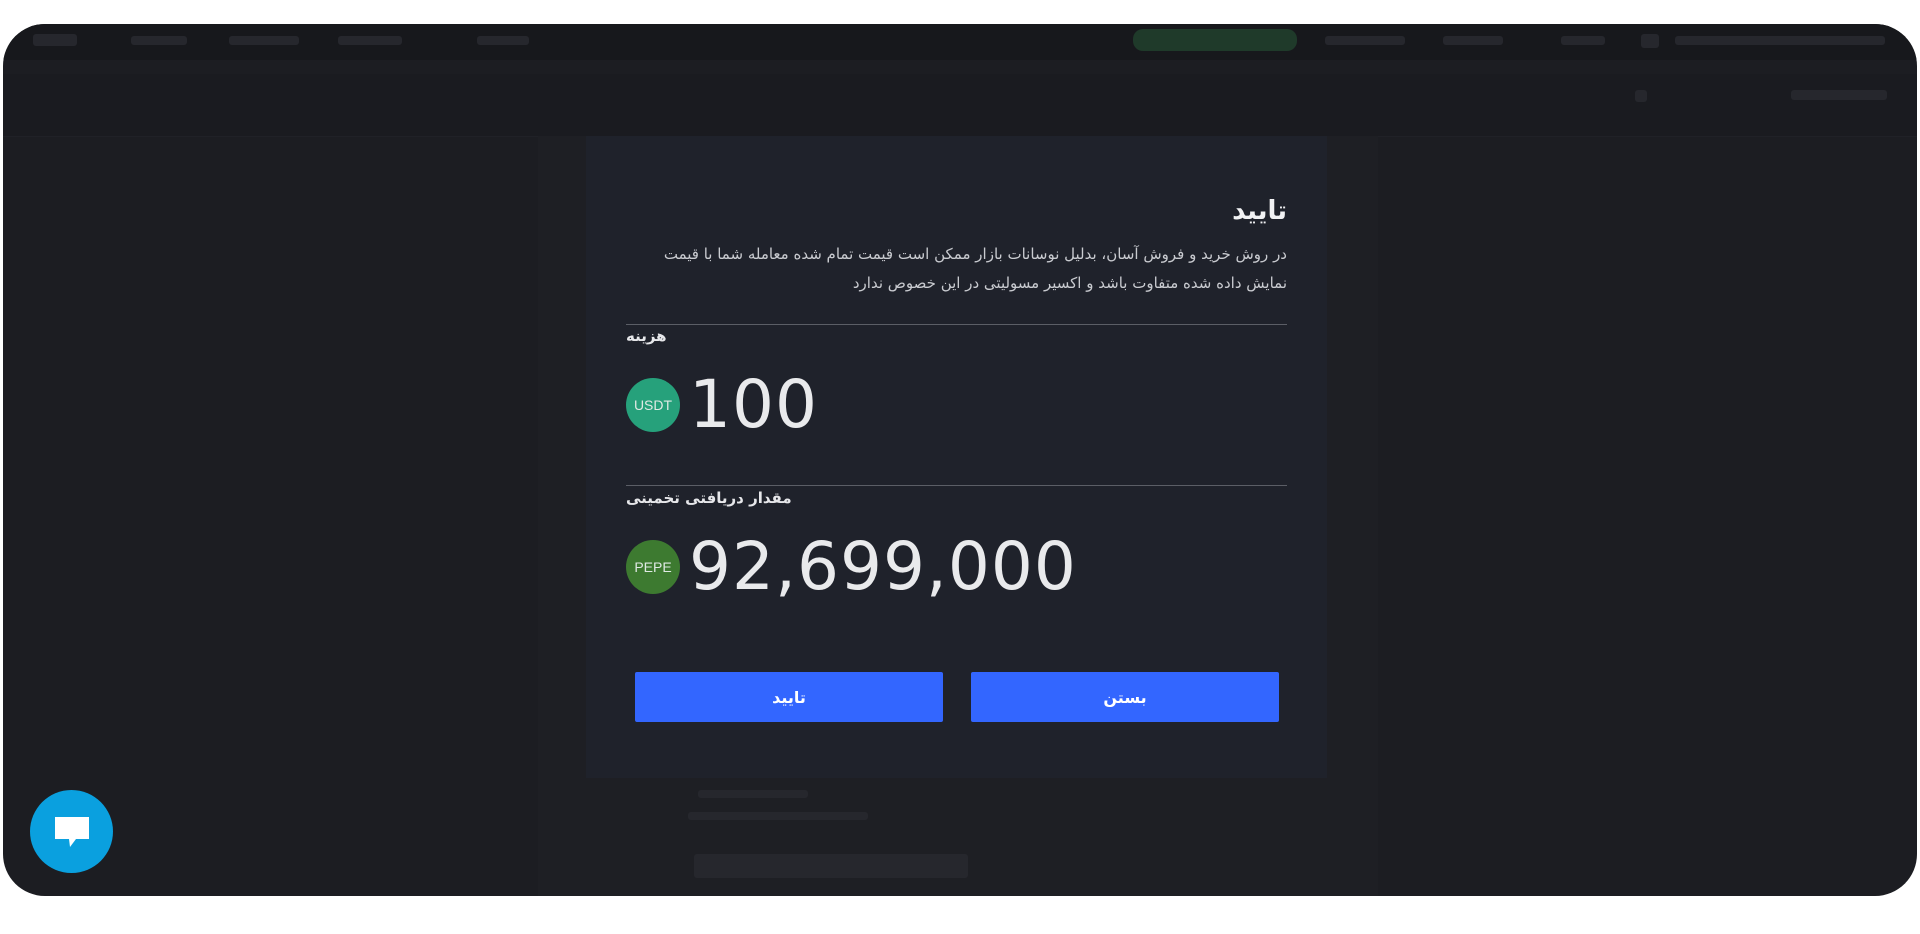 The height and width of the screenshot is (934, 1920). What do you see at coordinates (653, 566) in the screenshot?
I see `pepe-coin-icon: PEPE` at bounding box center [653, 566].